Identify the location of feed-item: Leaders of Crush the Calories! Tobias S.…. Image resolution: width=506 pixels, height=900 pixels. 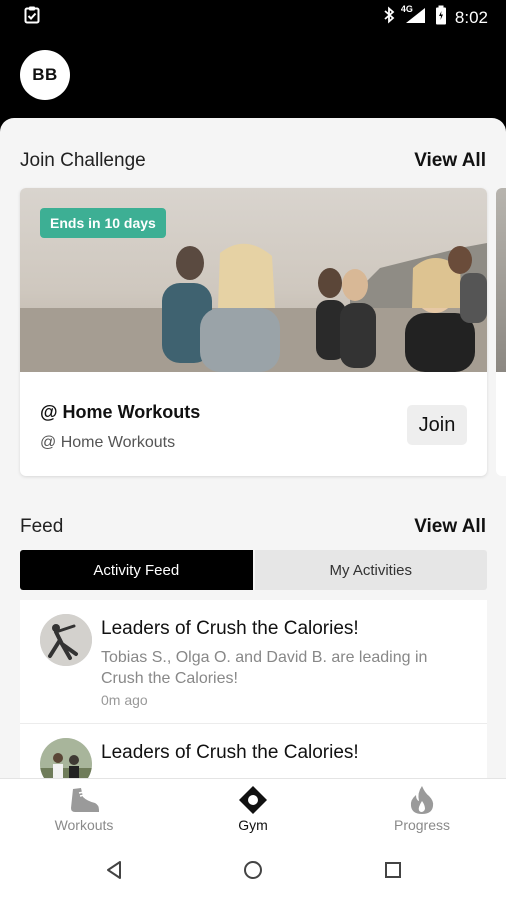
(253, 662).